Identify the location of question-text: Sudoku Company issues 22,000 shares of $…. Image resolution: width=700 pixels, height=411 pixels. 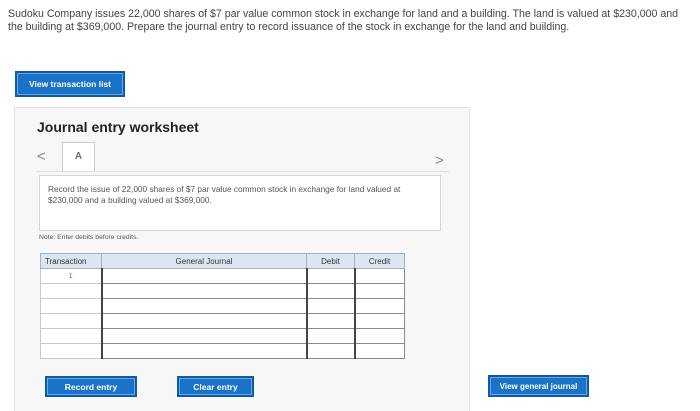
(343, 20).